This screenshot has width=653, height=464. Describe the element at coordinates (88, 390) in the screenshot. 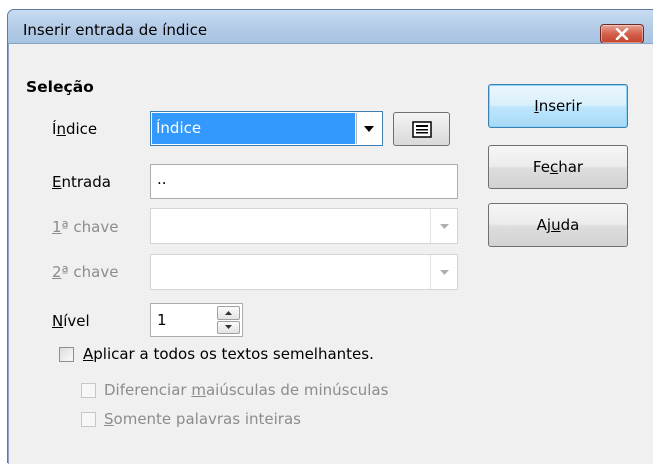

I see `match-case-checkbox` at that location.